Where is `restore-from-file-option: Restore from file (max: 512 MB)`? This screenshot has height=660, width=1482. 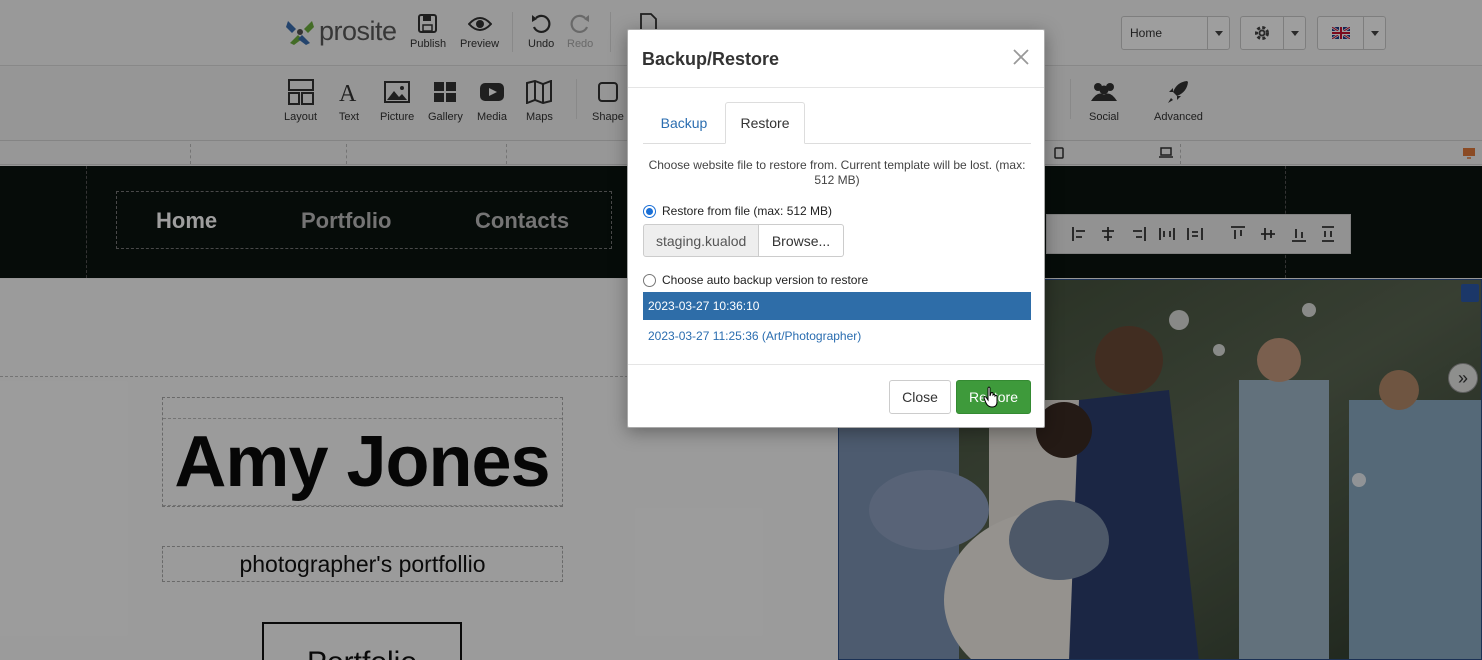 restore-from-file-option: Restore from file (max: 512 MB) is located at coordinates (737, 211).